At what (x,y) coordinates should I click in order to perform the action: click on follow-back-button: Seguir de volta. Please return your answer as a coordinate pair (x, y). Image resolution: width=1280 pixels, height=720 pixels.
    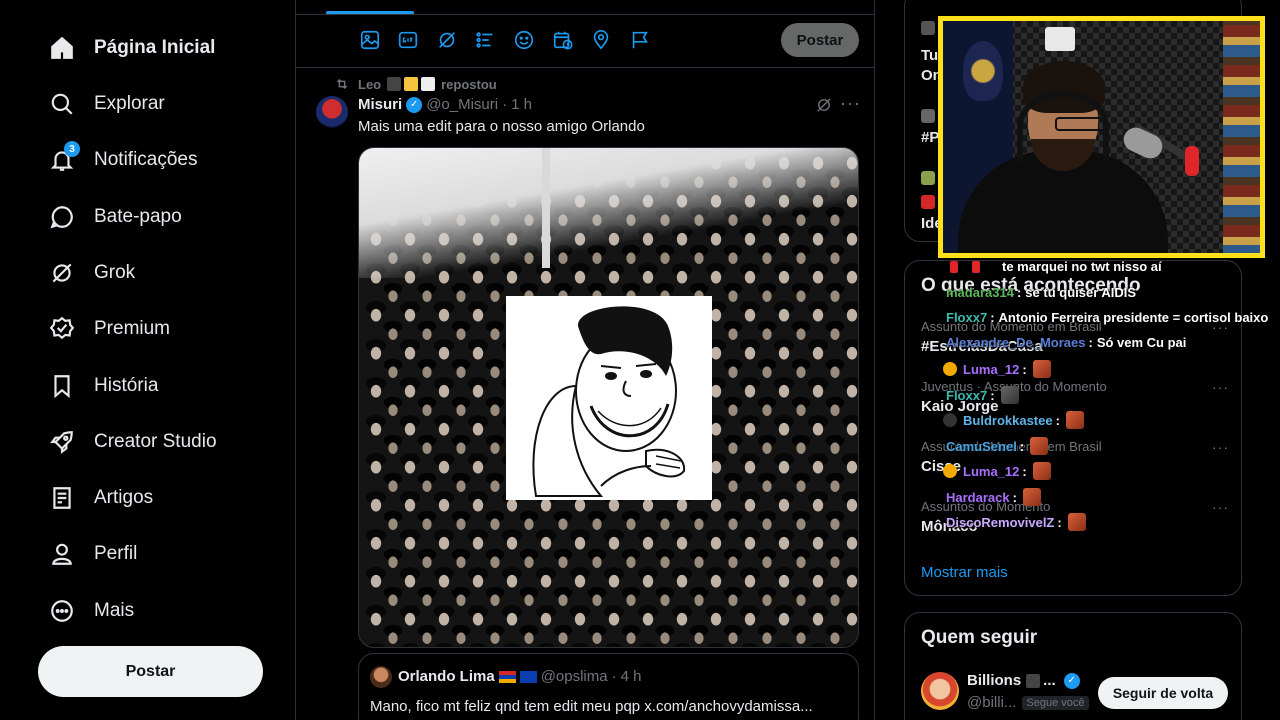
    Looking at the image, I should click on (1163, 693).